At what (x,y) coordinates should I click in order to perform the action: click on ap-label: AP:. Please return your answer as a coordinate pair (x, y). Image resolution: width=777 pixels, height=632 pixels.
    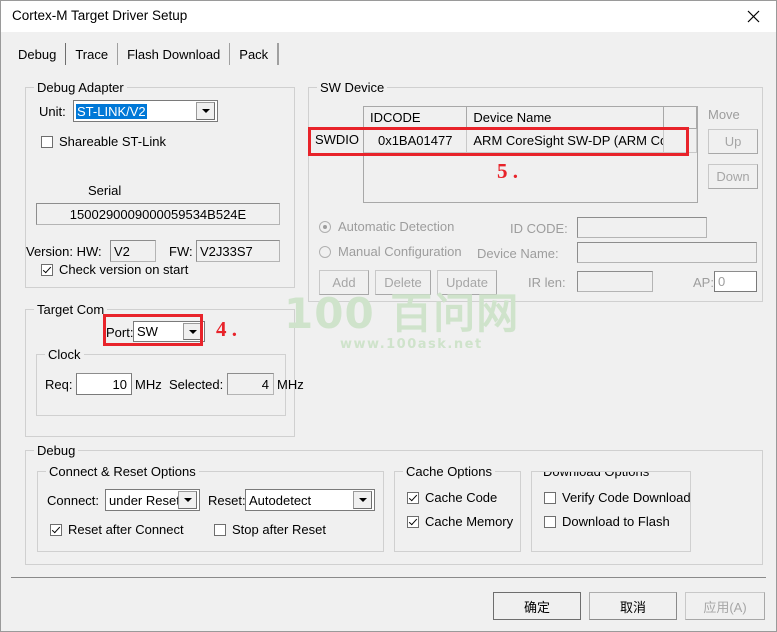
    Looking at the image, I should click on (703, 282).